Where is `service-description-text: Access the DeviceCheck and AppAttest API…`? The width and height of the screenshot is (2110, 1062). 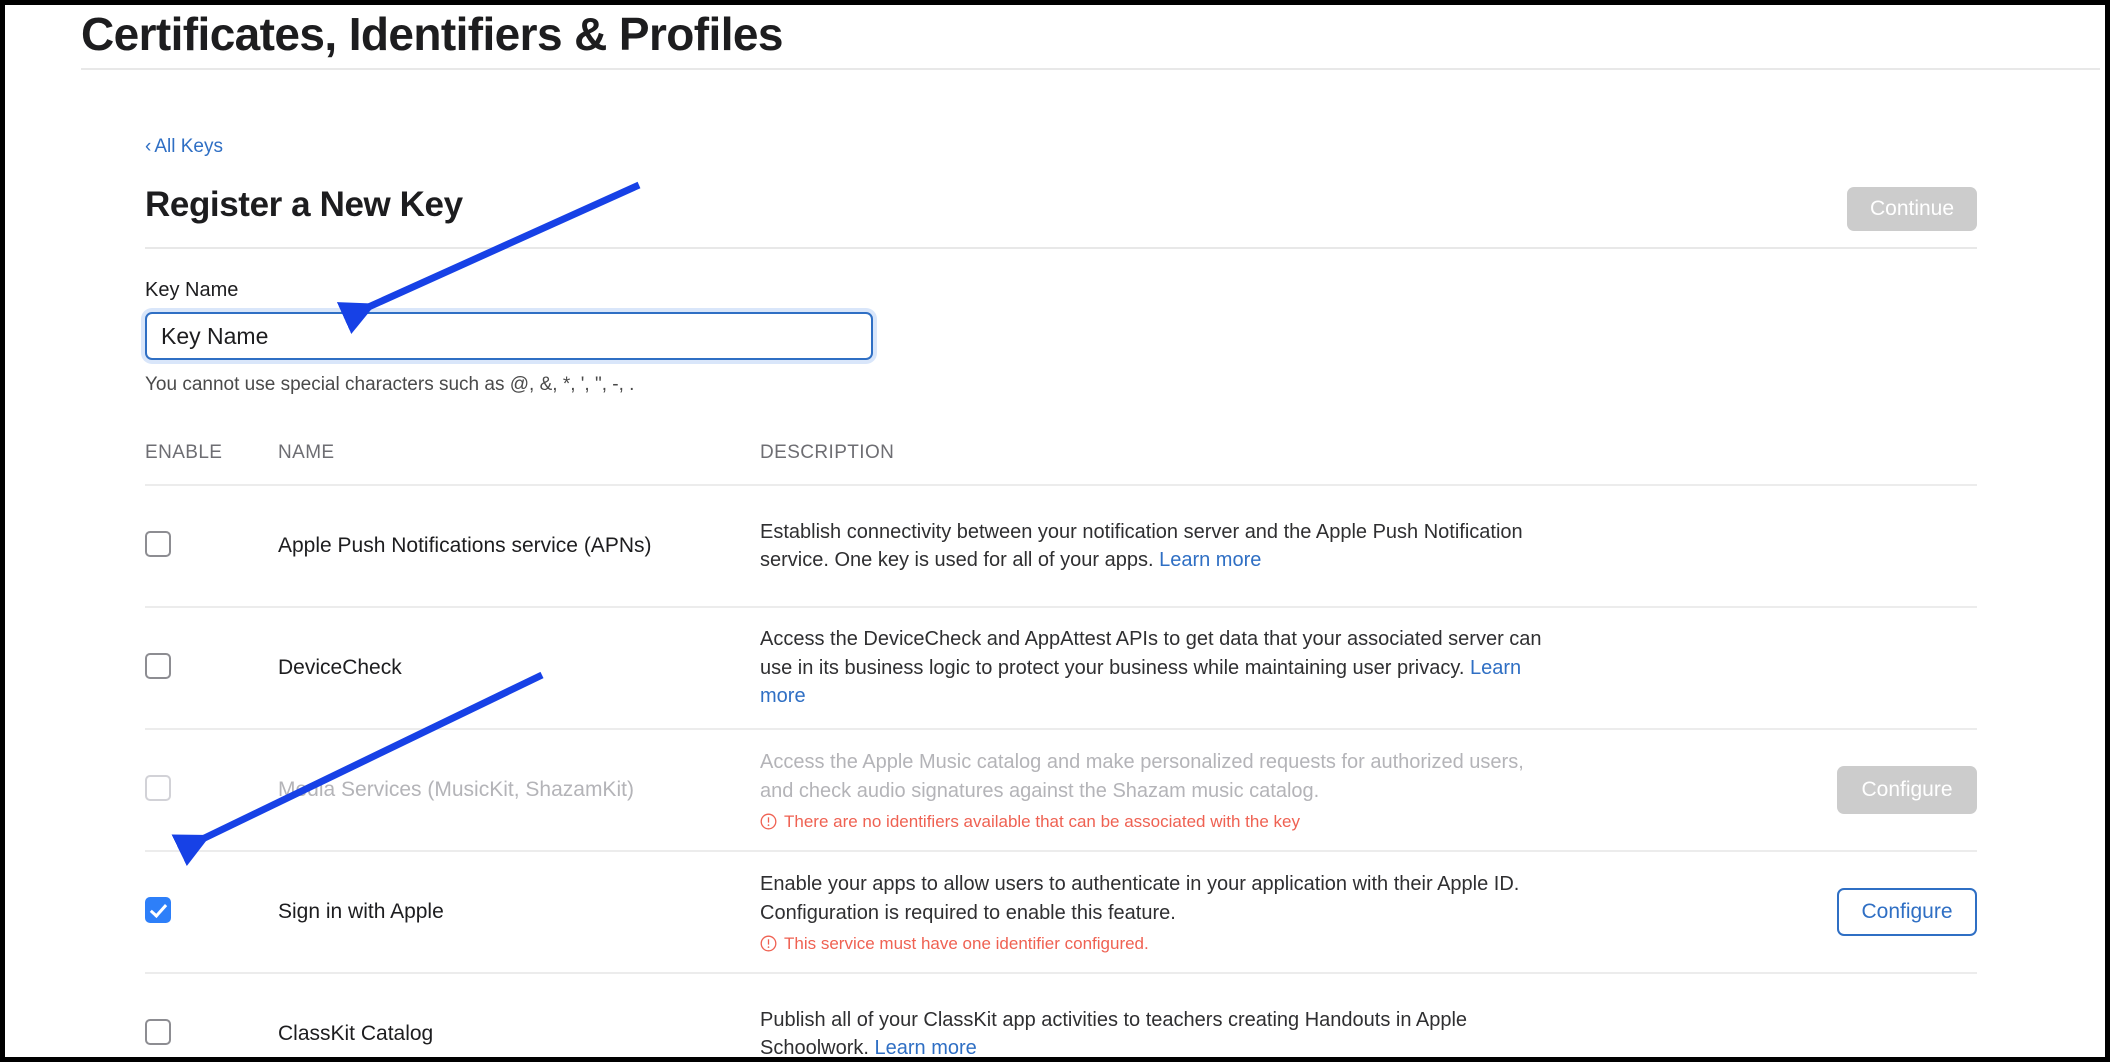
service-description-text: Access the DeviceCheck and AppAttest API… is located at coordinates (1151, 653).